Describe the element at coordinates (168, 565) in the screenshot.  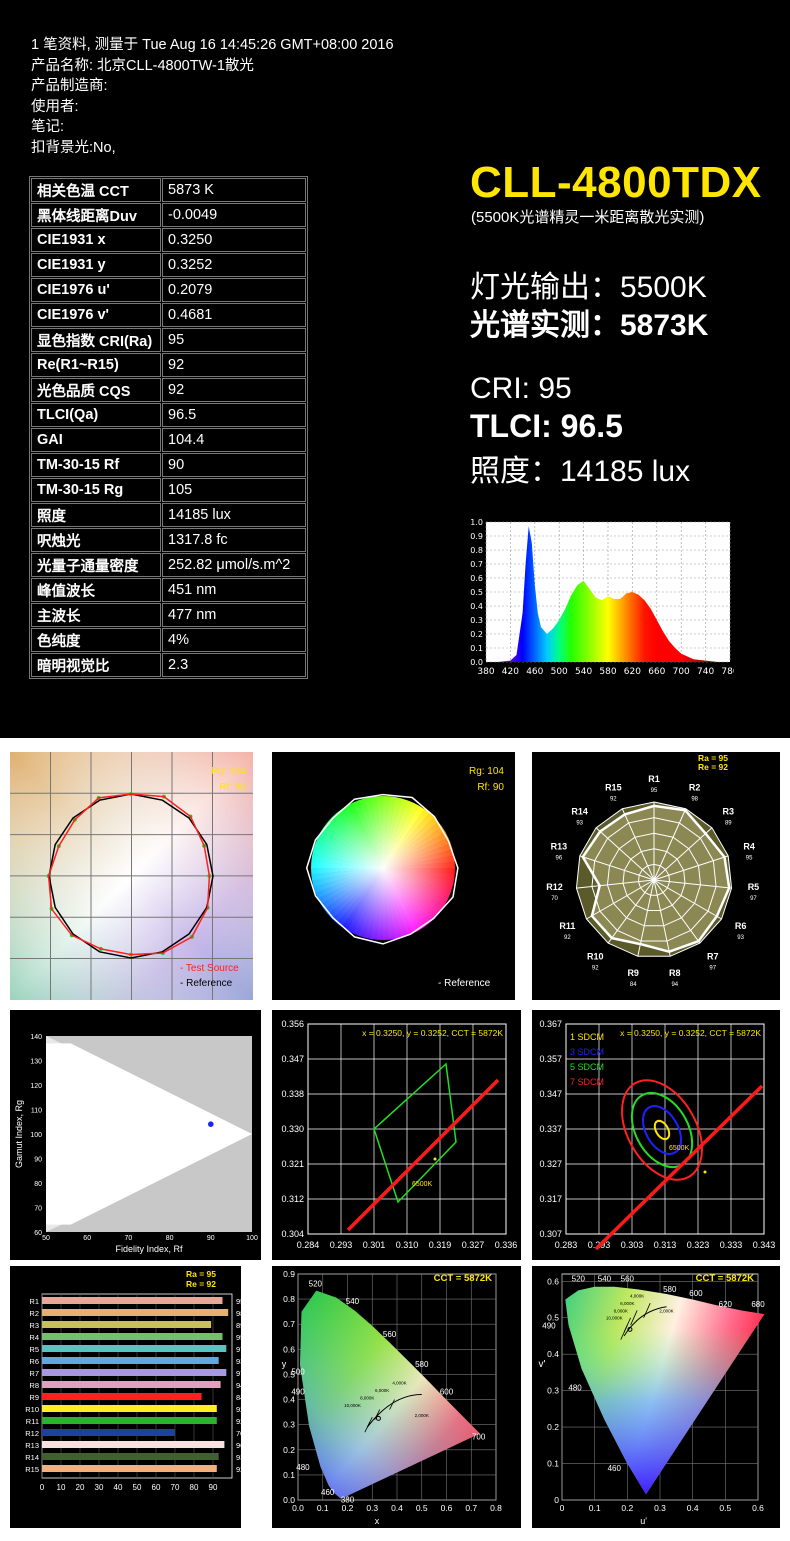
I see `spec-row: 光量子通量密度 252.82 μmol/s.m^2` at that location.